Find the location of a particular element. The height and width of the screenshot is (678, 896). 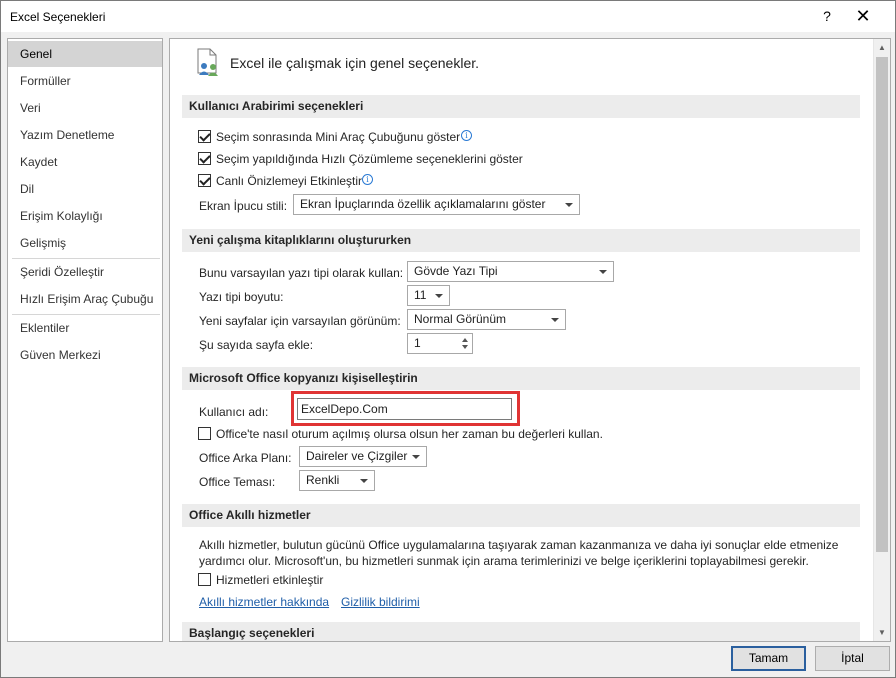

nav-item-veri: Veri is located at coordinates (85, 108).